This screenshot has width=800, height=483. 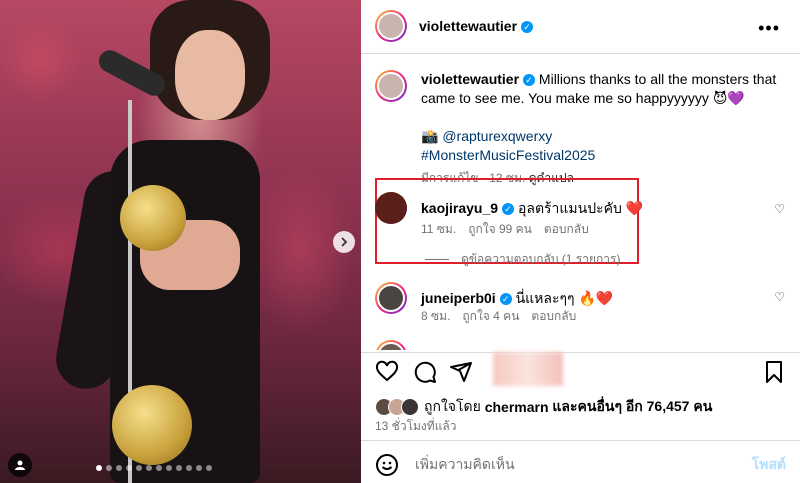 I want to click on hashtag-link: #MonsterMusicFestival2025, so click(x=508, y=155).